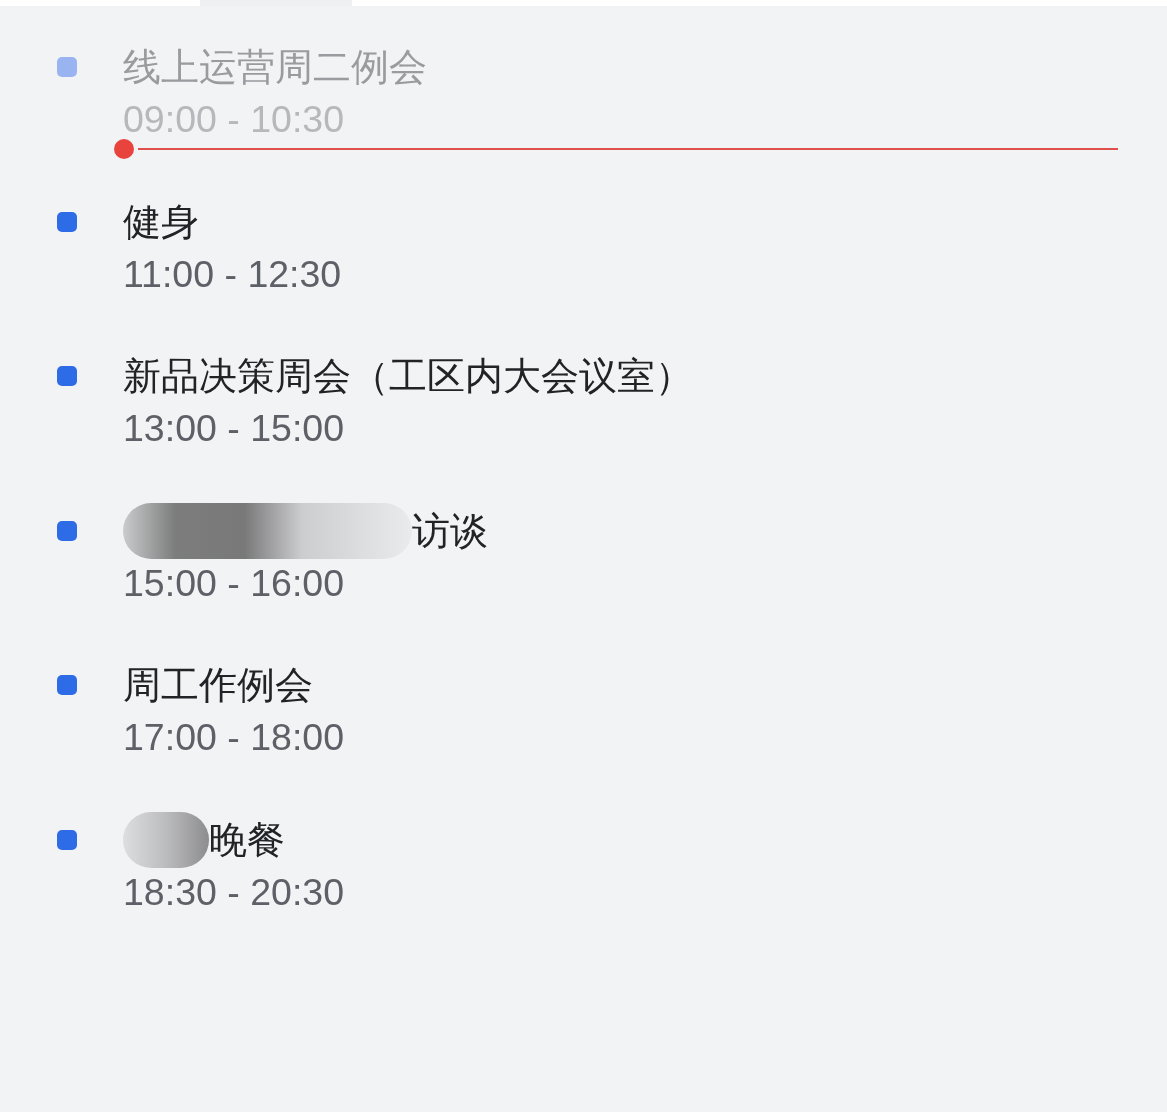  Describe the element at coordinates (218, 685) in the screenshot. I see `event-title: 周工作例会` at that location.